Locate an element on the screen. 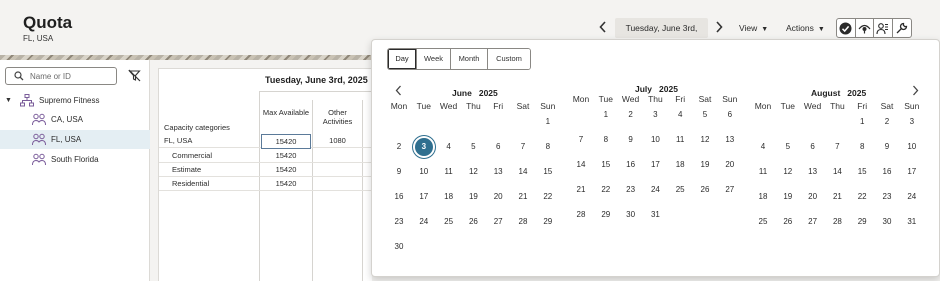 This screenshot has height=281, width=940. expand-caret-icon: ▼ is located at coordinates (8, 100).